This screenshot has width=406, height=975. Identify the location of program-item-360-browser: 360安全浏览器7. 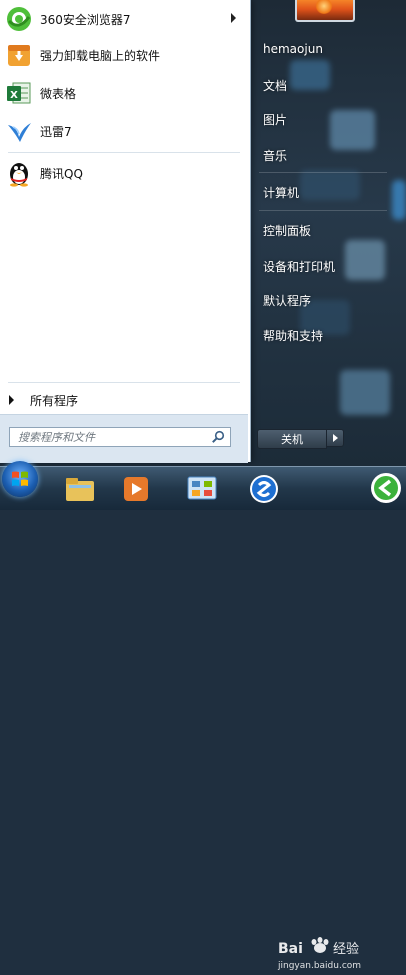
(123, 19).